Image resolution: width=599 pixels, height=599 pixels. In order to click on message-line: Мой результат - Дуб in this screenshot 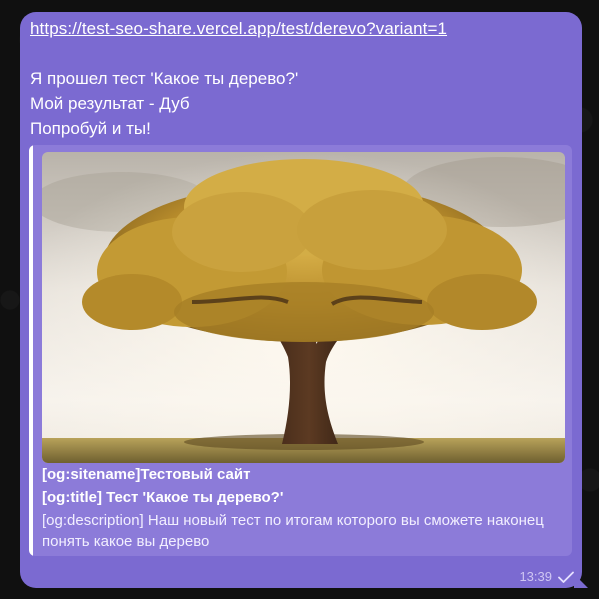, I will do `click(110, 103)`.